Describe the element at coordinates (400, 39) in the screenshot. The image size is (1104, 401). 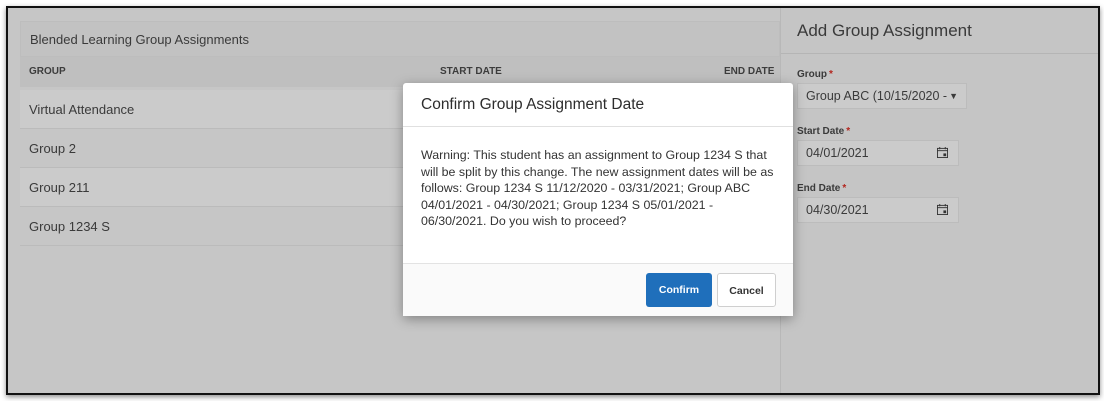
I see `panel-title: Blended Learning Group Assignments` at that location.